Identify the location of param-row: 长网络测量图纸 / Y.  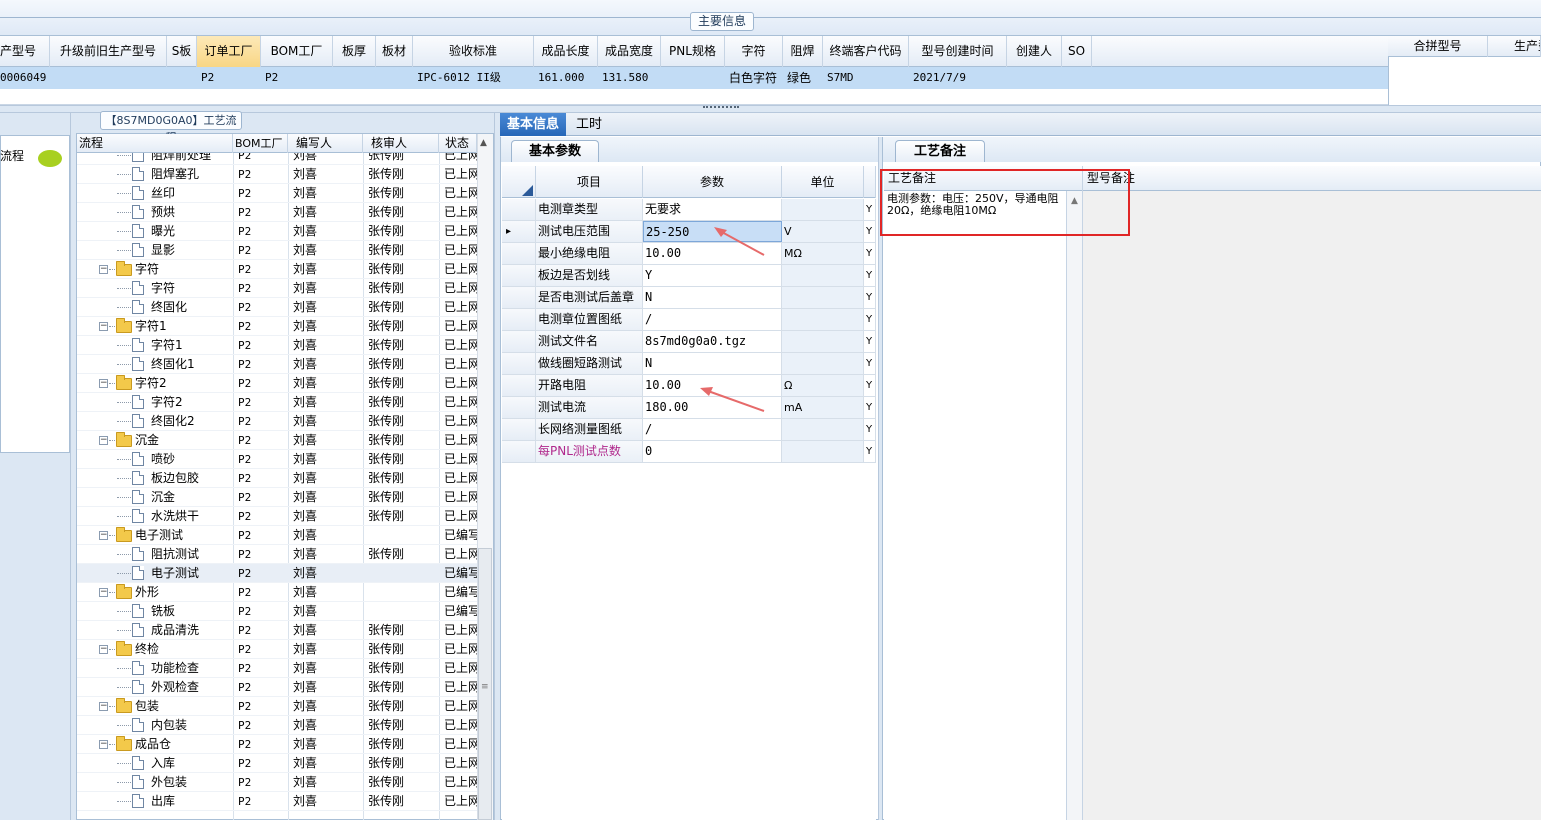
(689, 430).